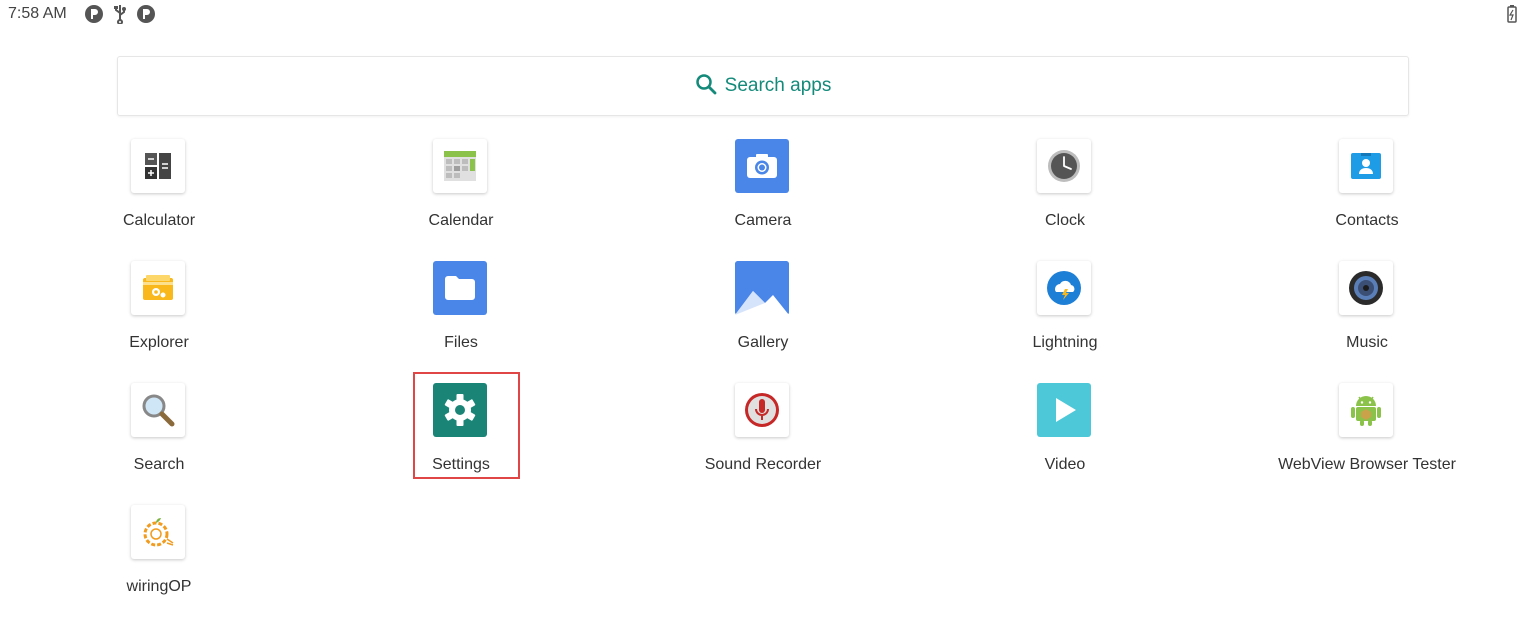  Describe the element at coordinates (466, 425) in the screenshot. I see `settings-highlight-box` at that location.